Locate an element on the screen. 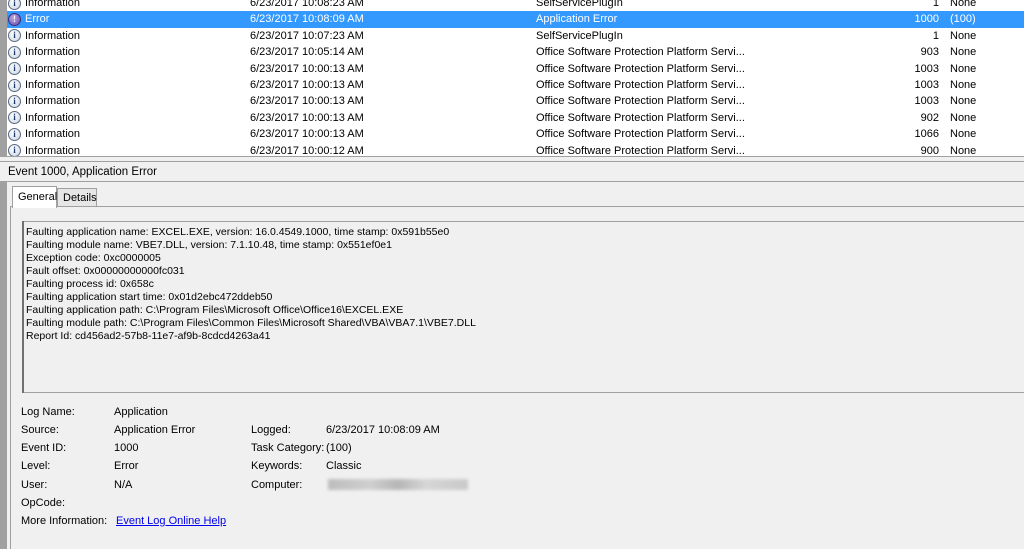  computer-value-redacted is located at coordinates (398, 484).